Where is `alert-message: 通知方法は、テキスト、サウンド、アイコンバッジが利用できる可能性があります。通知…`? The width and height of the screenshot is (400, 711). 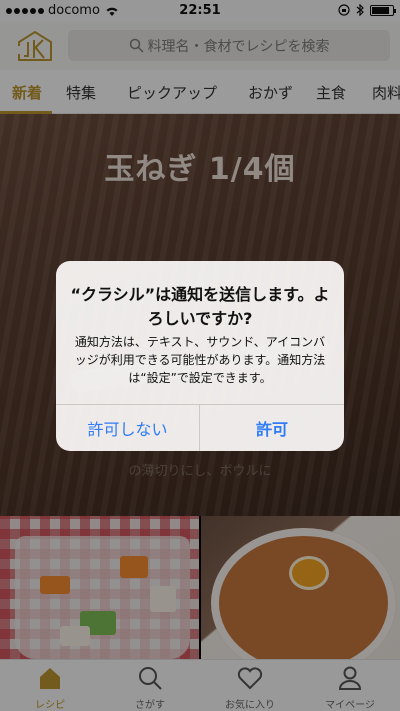
alert-message: 通知方法は、テキスト、サウンド、アイコンバッジが利用できる可能性があります。通知… is located at coordinates (200, 360).